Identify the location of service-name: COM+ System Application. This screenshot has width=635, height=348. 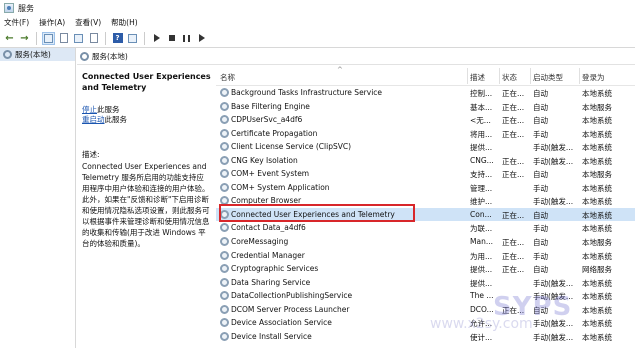
(280, 187).